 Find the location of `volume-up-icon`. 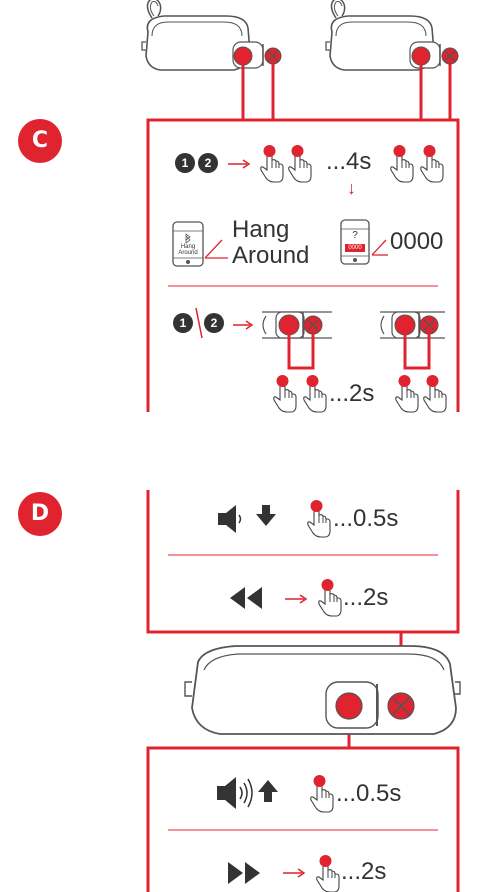

volume-up-icon is located at coordinates (235, 793).